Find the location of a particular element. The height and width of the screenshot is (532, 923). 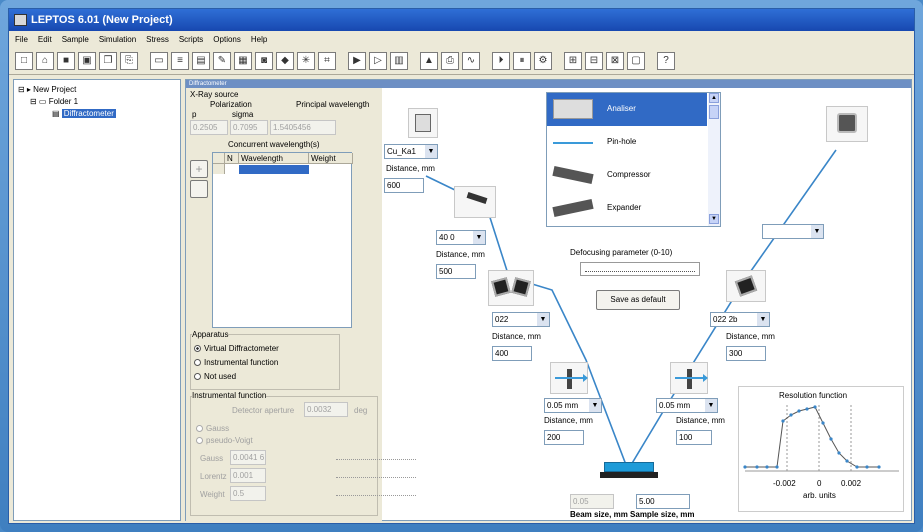

optics-item-expander: Expander is located at coordinates (627, 208).